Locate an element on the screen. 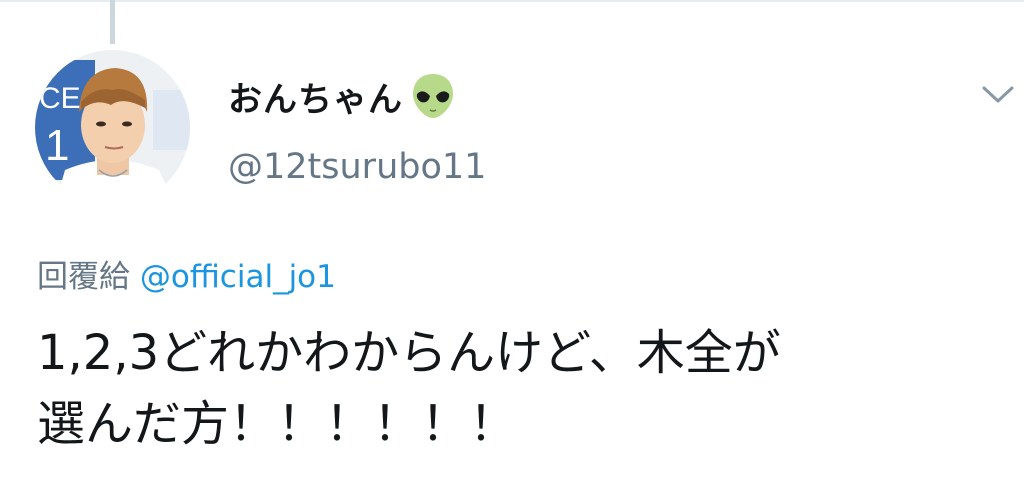 This screenshot has width=1024, height=496. svg-text: CE is located at coordinates (60, 98).